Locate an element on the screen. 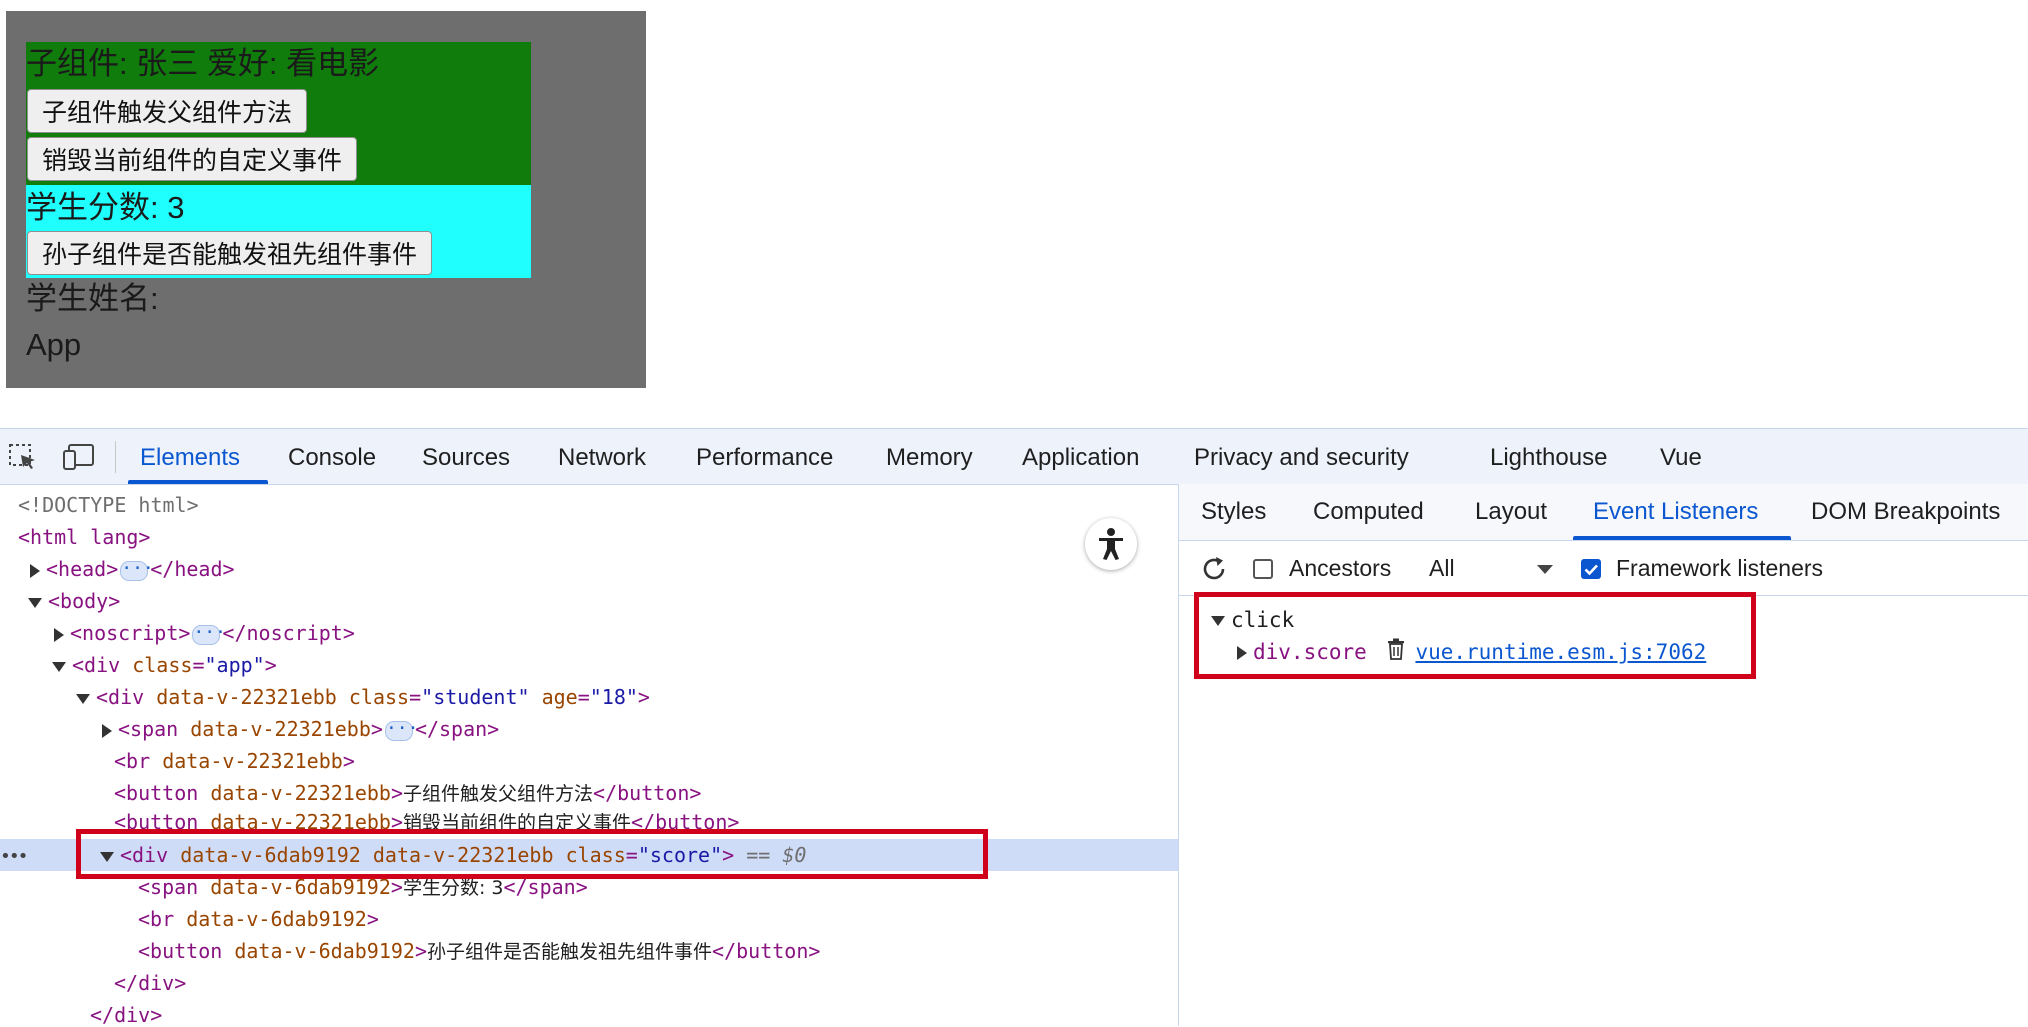  inspect-element-icon is located at coordinates (23, 457).